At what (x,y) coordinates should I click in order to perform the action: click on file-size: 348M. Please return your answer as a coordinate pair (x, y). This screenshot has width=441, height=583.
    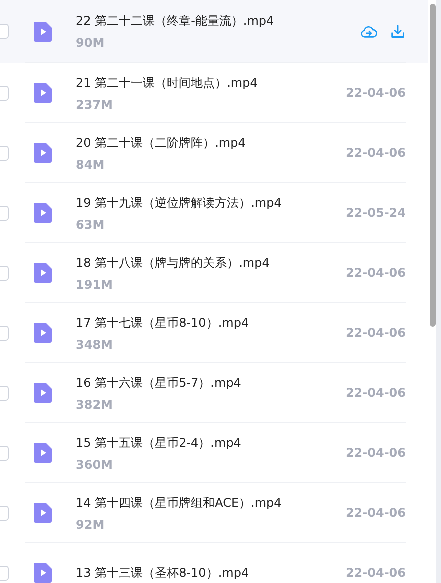
    Looking at the image, I should click on (95, 345).